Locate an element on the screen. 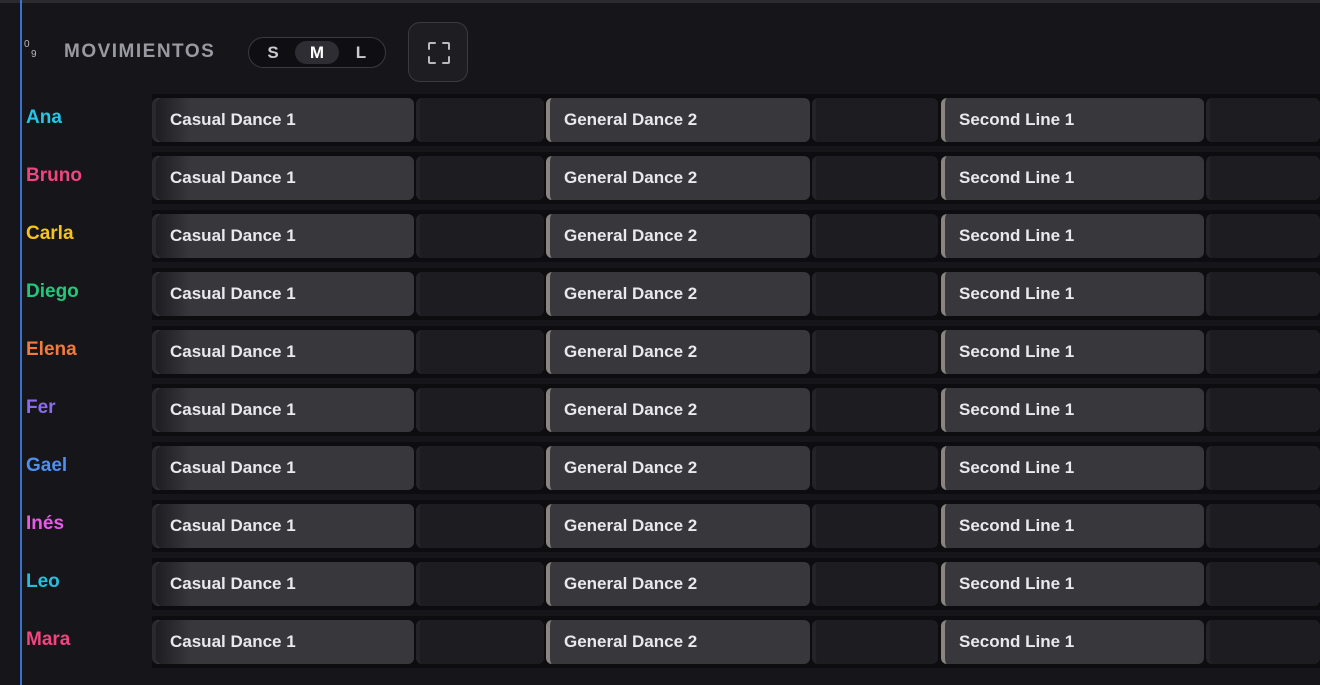  dancer-name: Mara is located at coordinates (48, 640).